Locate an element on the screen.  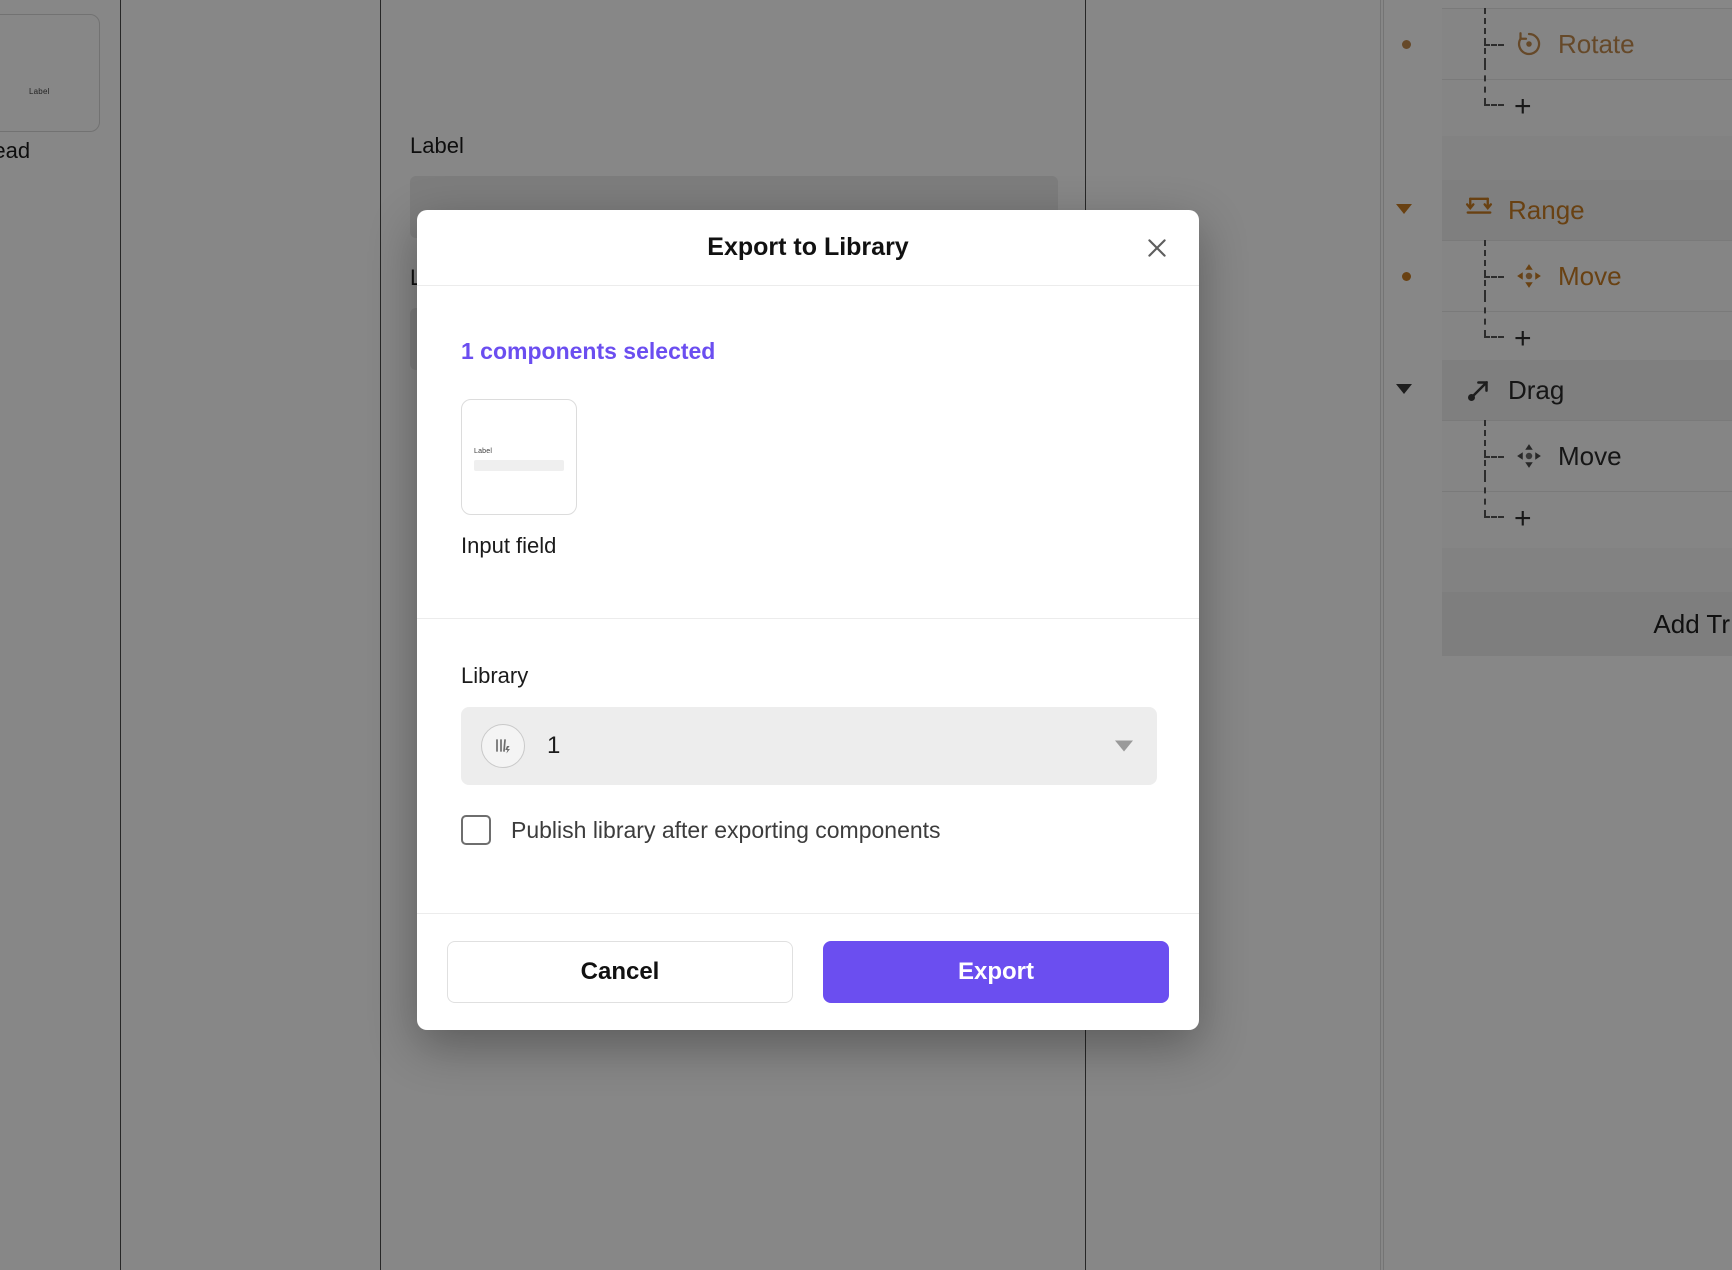
dialog-header: Export to Library is located at coordinates (808, 248).